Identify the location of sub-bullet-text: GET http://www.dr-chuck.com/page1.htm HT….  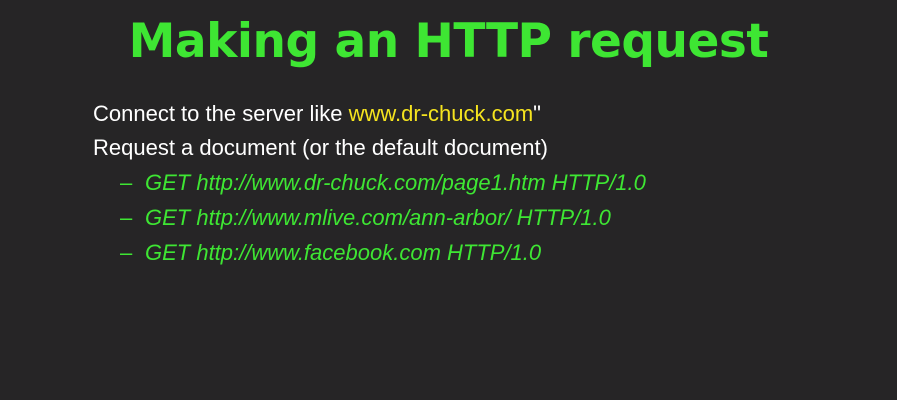
(395, 182).